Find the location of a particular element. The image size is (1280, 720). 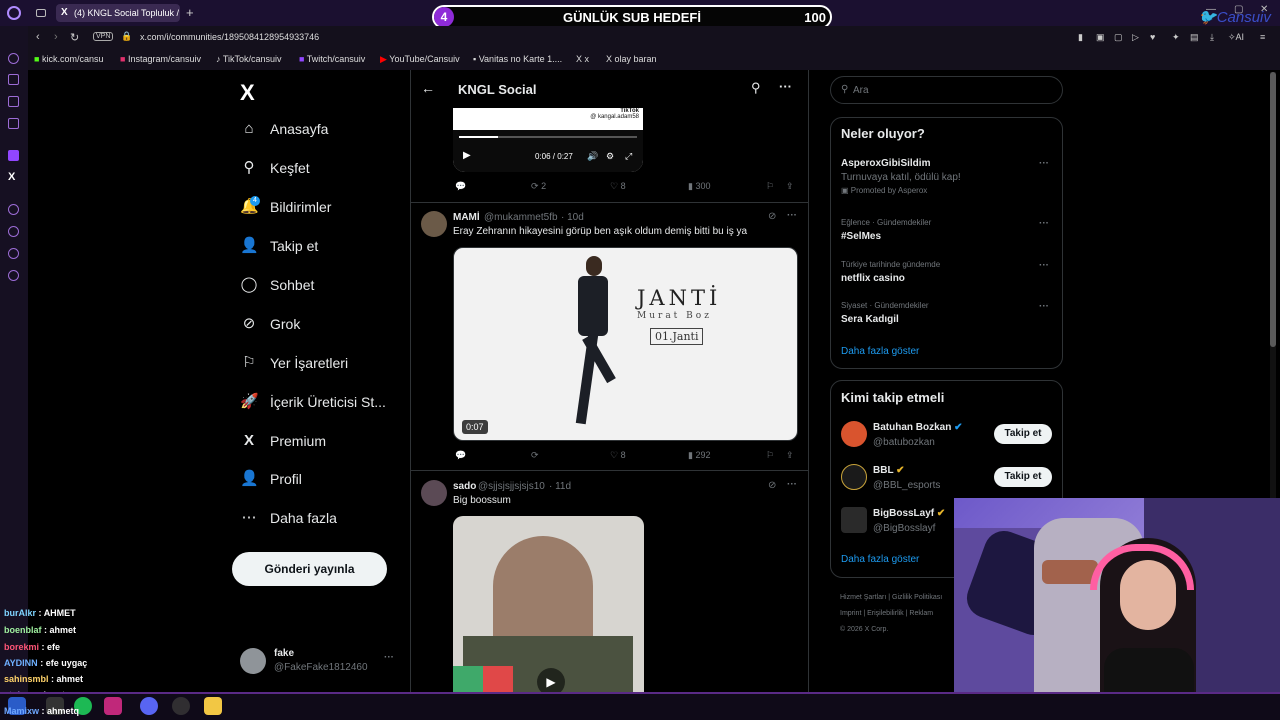

bookmark-instagram: ■ Instagram/cansuiv is located at coordinates (160, 62).